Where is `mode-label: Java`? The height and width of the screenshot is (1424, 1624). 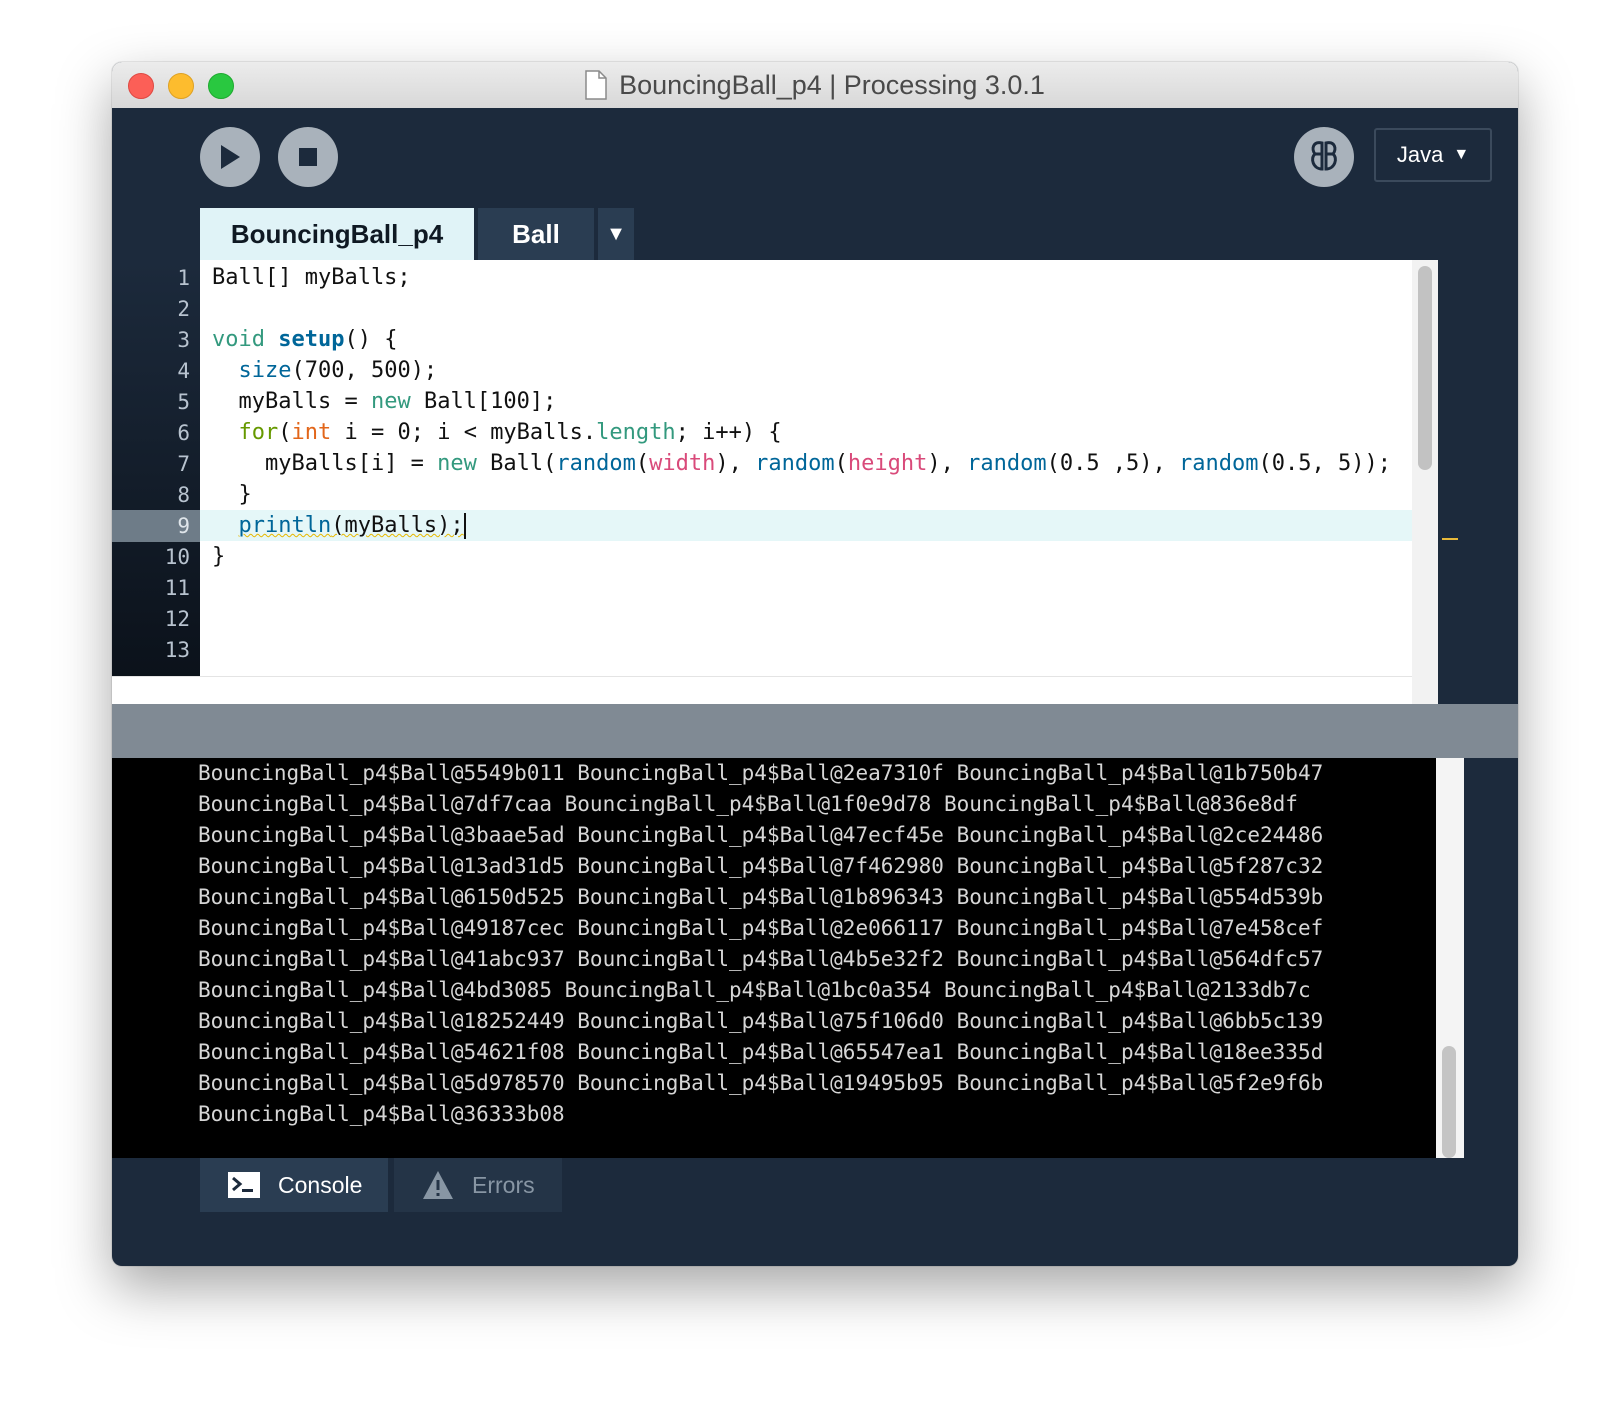
mode-label: Java is located at coordinates (1420, 154).